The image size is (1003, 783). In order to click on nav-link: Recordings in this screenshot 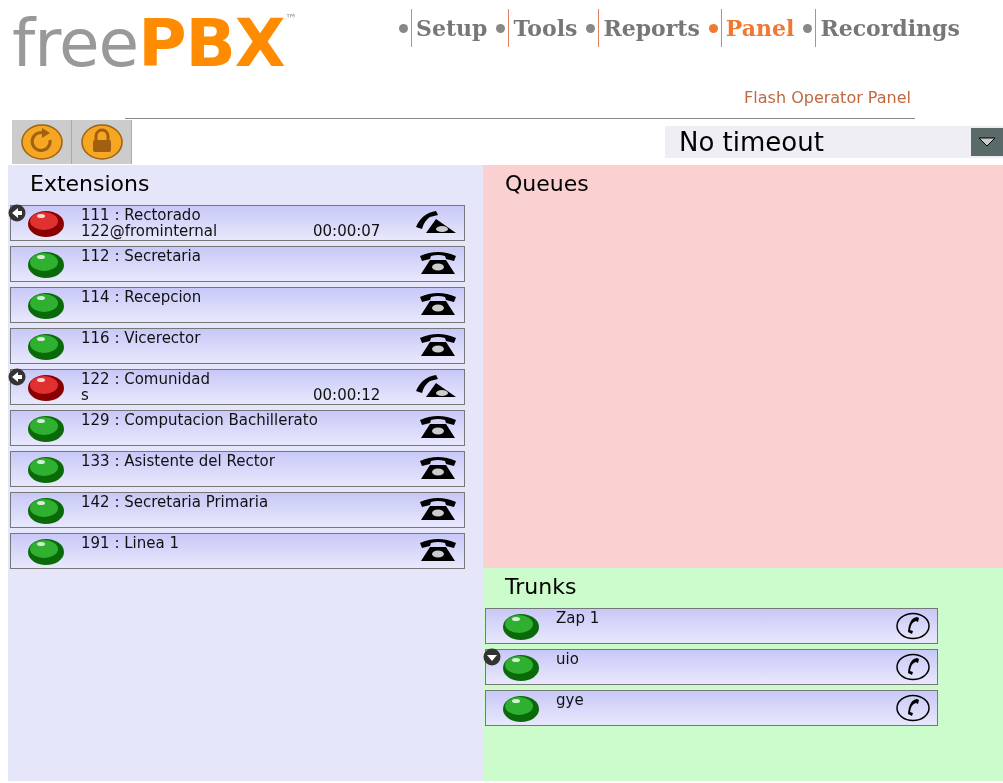, I will do `click(888, 28)`.